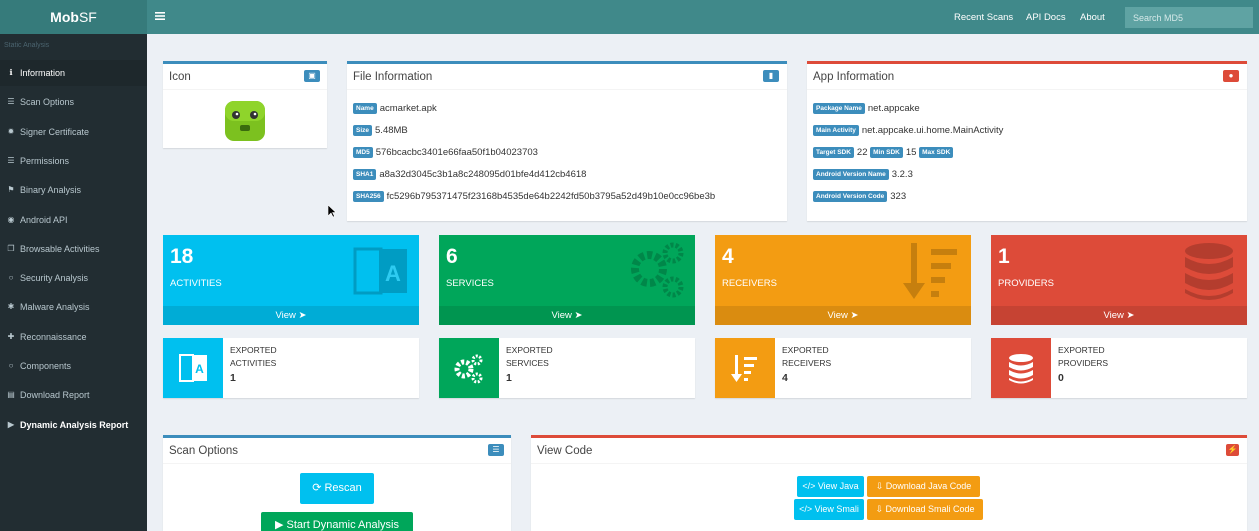  What do you see at coordinates (51, 190) in the screenshot?
I see `sidebar-item-label: Binary Analysis` at bounding box center [51, 190].